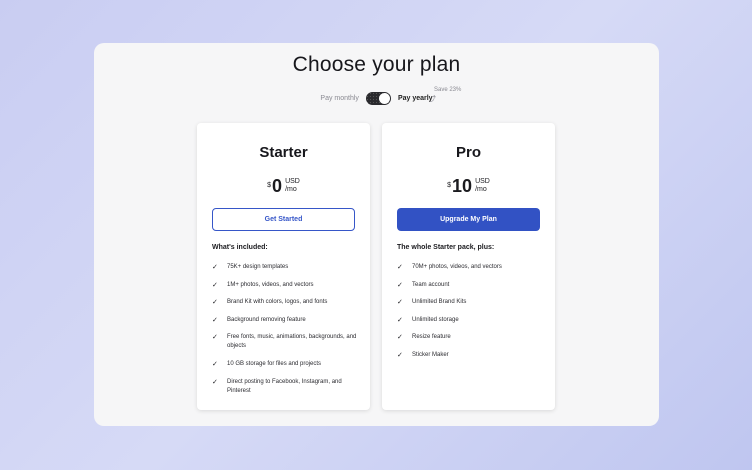 Image resolution: width=752 pixels, height=470 pixels. What do you see at coordinates (432, 99) in the screenshot?
I see `curved-arrow-icon: ⤴` at bounding box center [432, 99].